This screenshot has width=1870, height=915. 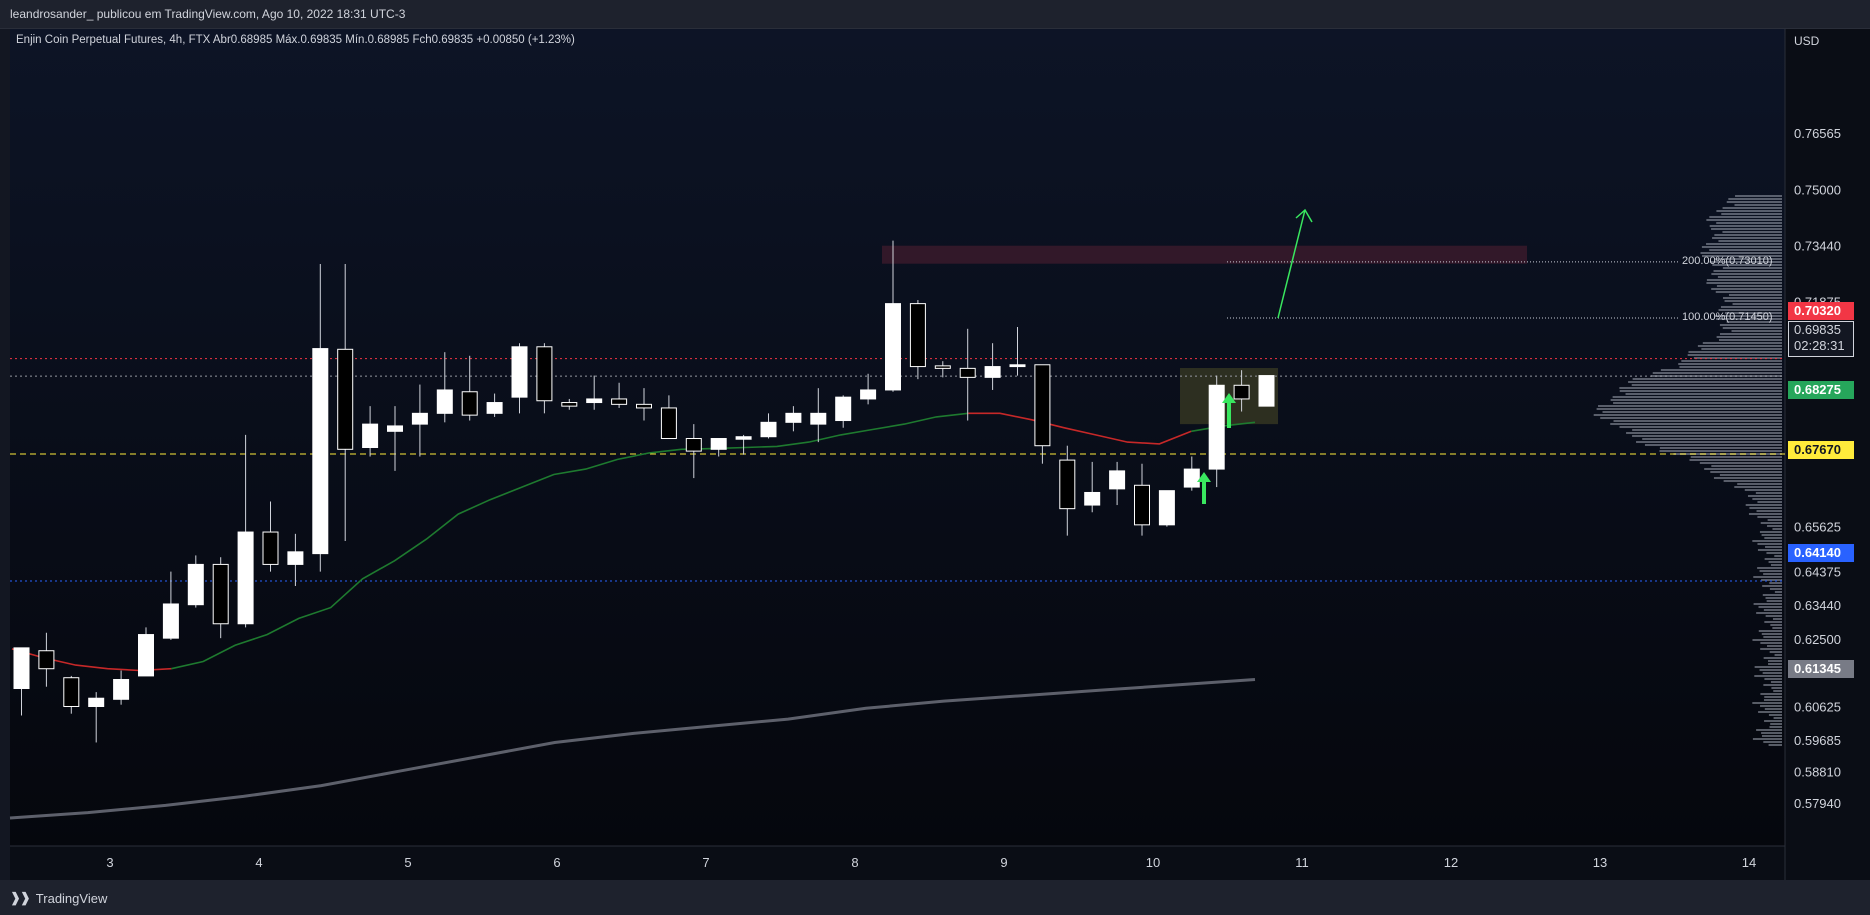 I want to click on high-label: Máx., so click(x=288, y=40).